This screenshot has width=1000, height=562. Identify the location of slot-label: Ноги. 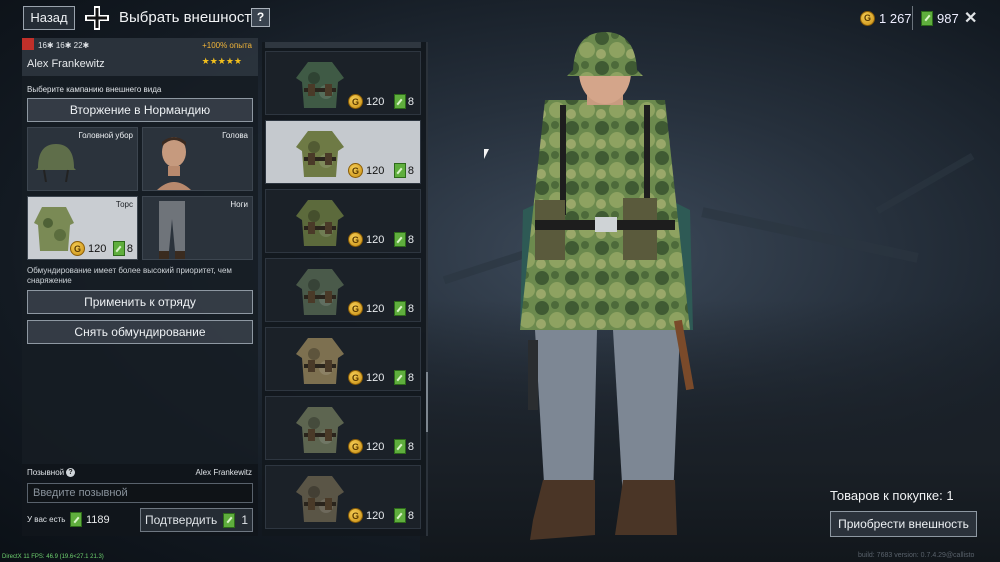
(239, 204).